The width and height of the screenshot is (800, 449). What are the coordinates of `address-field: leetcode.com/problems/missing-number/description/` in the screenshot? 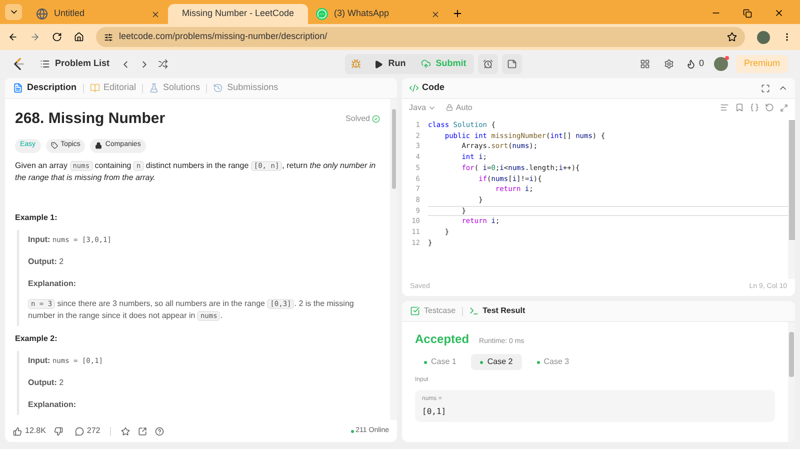 It's located at (420, 37).